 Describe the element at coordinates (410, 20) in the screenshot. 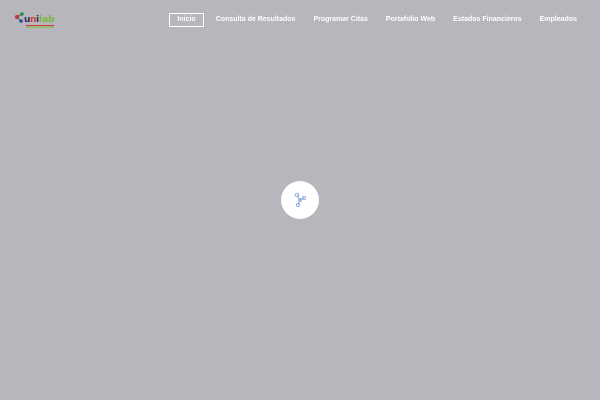

I see `nav-item-portafolio-web: Portafolio Web` at that location.